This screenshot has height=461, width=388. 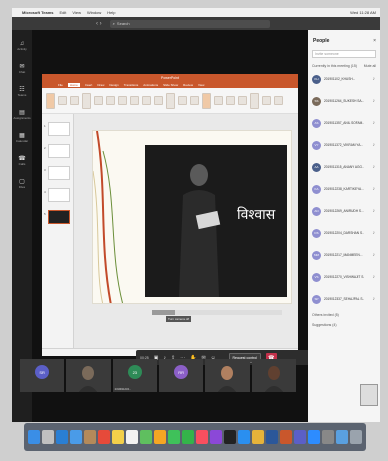 I want to click on rail-item-activity: ♫ Activity, so click(x=22, y=46).